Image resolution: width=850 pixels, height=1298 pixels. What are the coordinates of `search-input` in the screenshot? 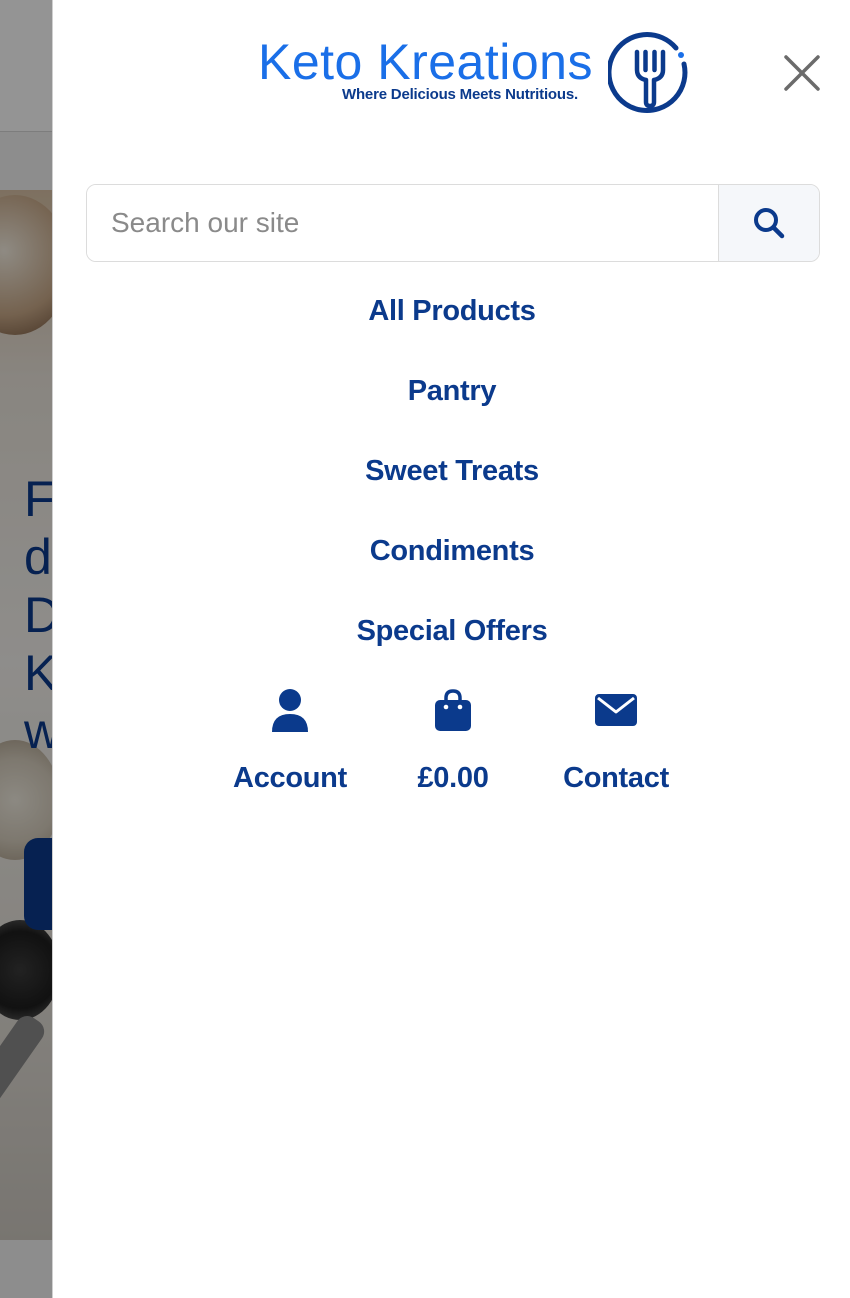 It's located at (402, 223).